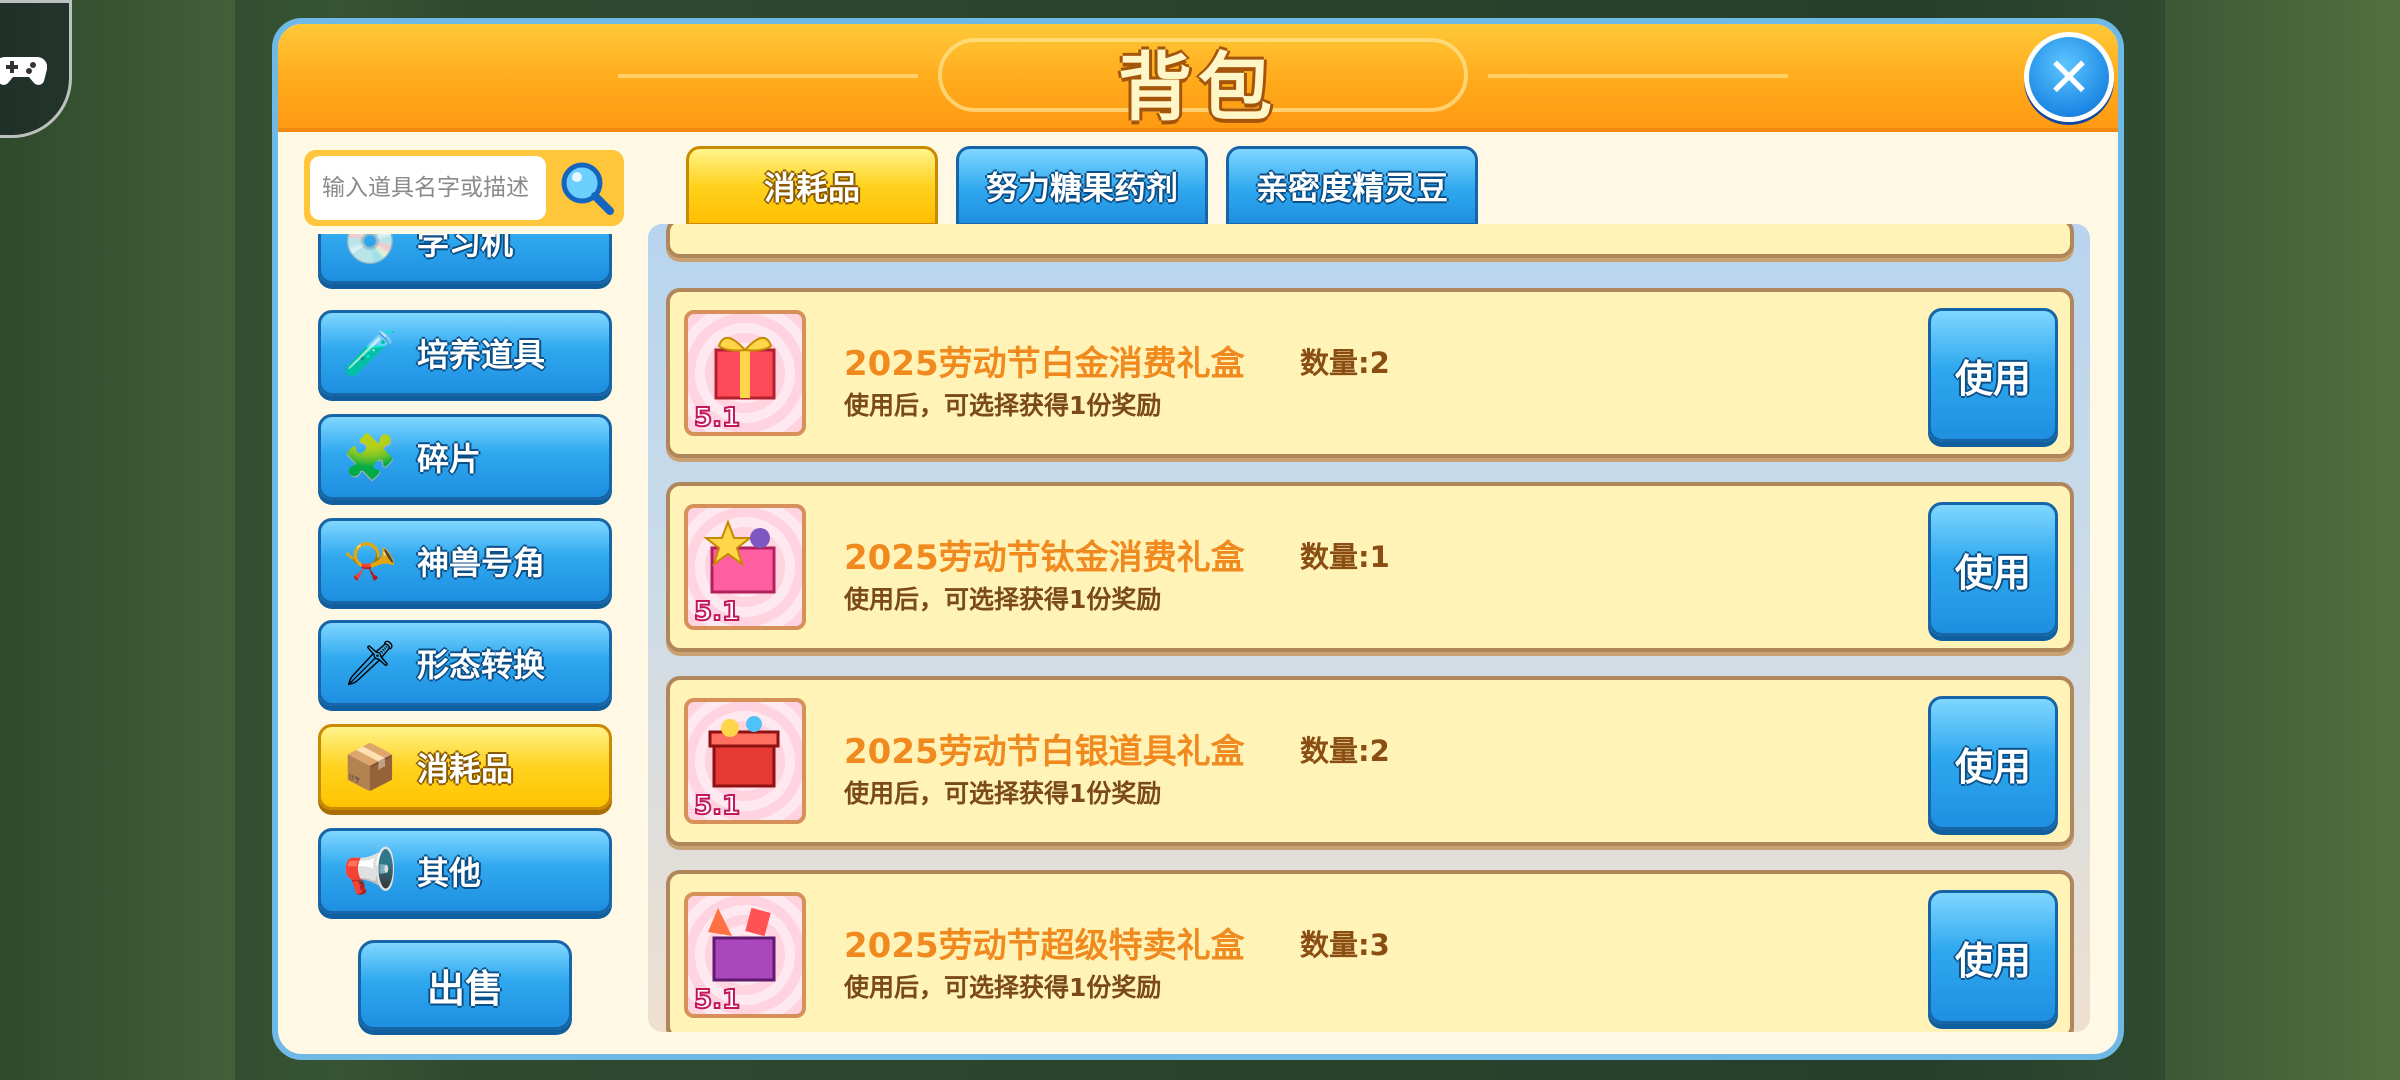  What do you see at coordinates (370, 250) in the screenshot?
I see `disc-icon: 💿` at bounding box center [370, 250].